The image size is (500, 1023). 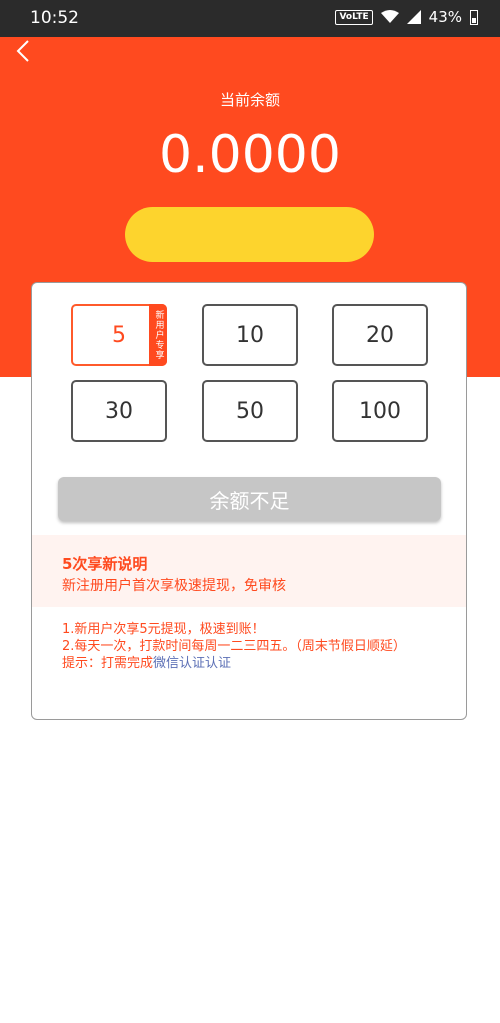 I want to click on rule-tip: 提示：打需完成, so click(x=108, y=663).